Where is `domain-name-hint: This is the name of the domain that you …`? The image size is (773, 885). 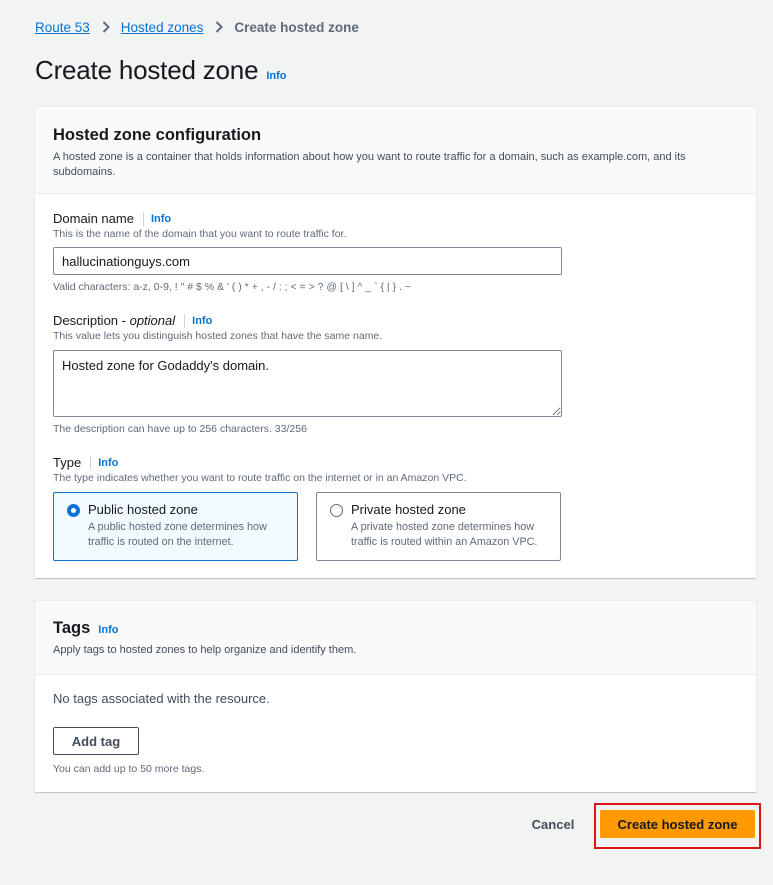
domain-name-hint: This is the name of the domain that you … is located at coordinates (200, 234).